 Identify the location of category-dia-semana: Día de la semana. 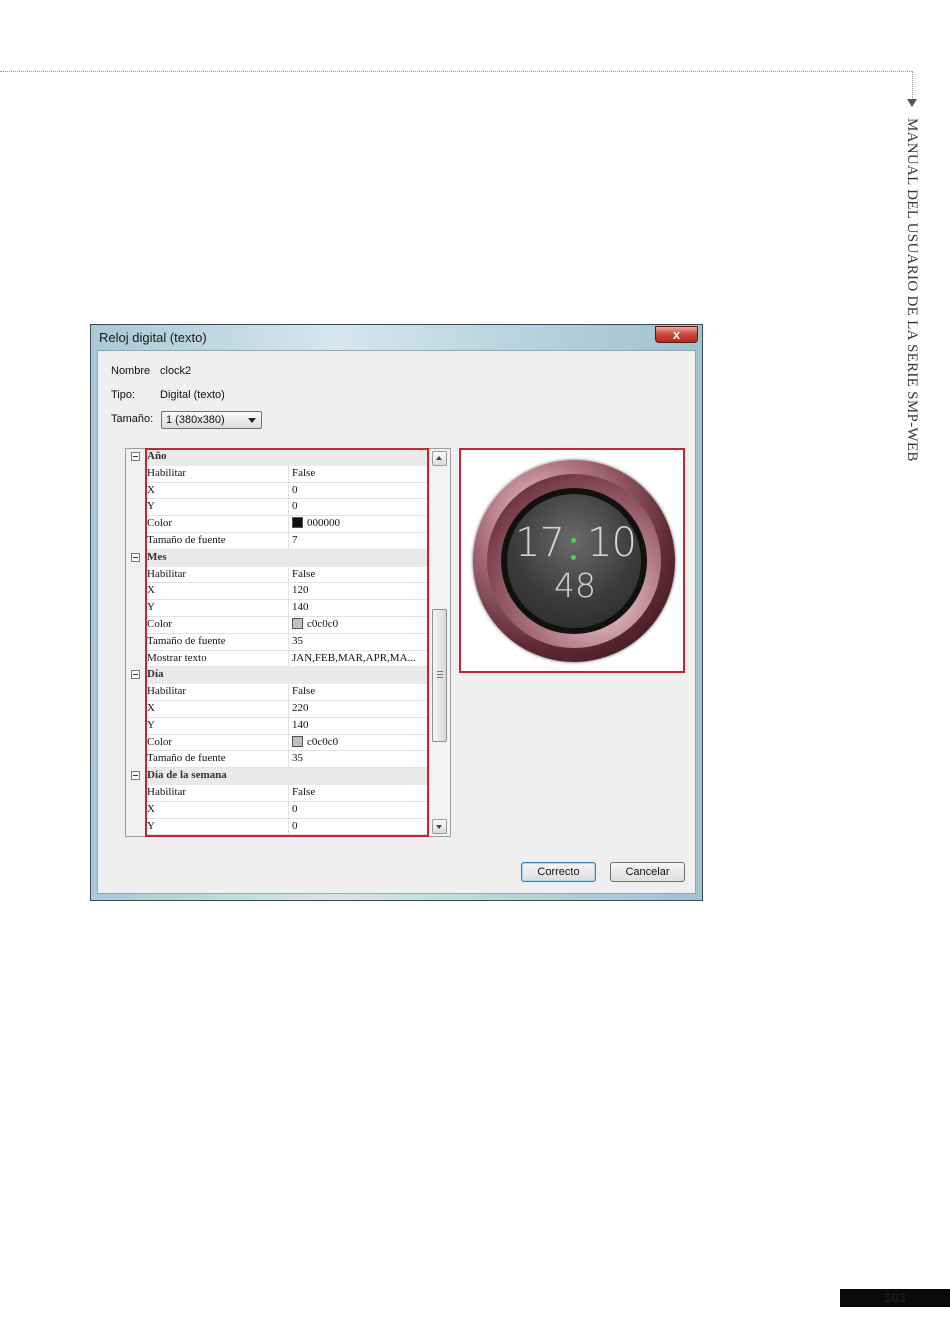
(279, 776).